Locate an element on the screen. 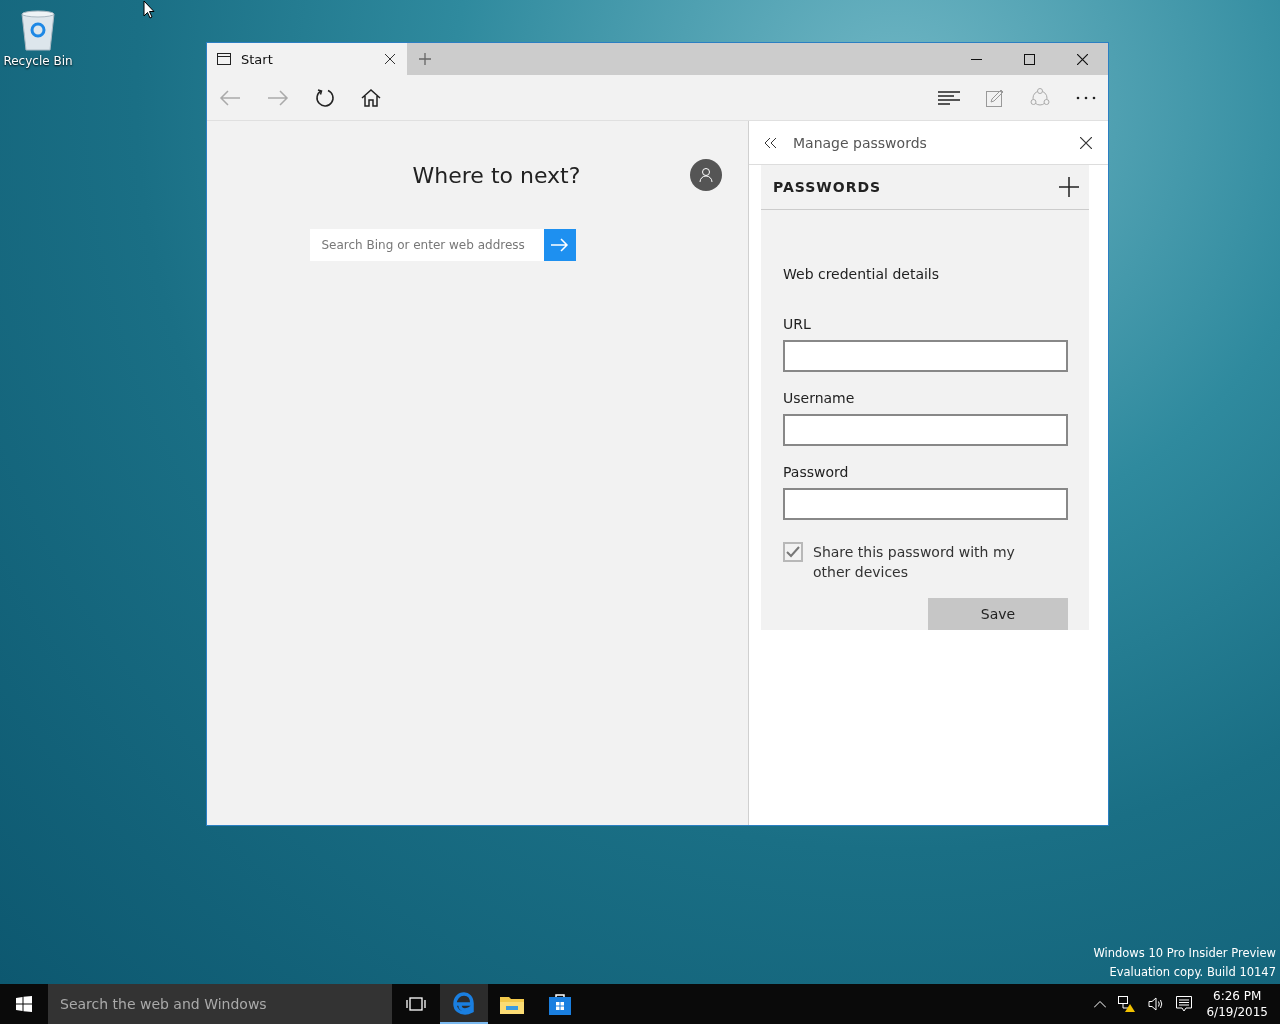  pencil-note-icon is located at coordinates (995, 97).